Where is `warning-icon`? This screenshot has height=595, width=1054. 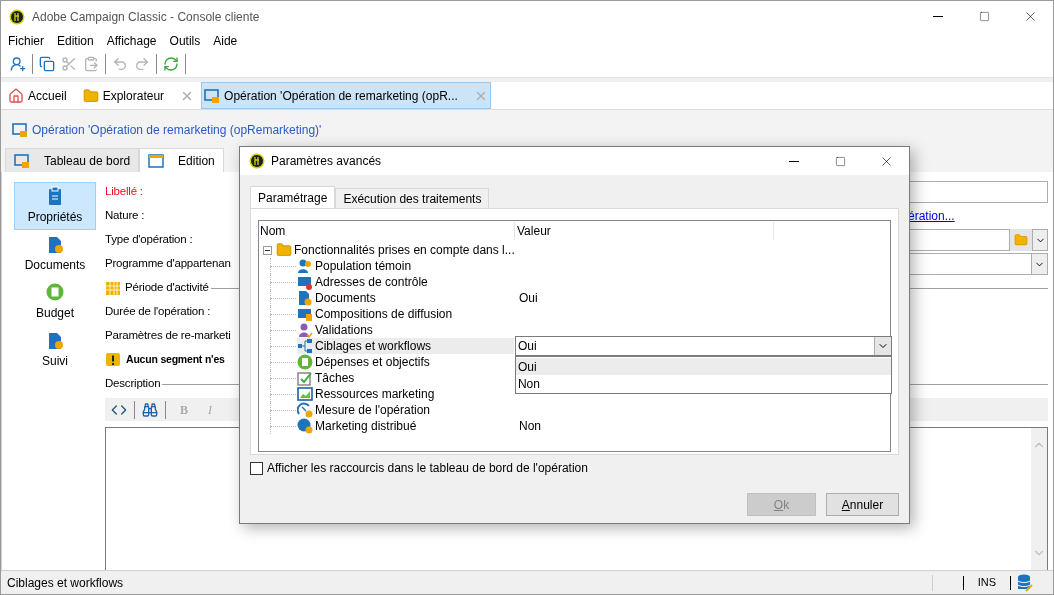 warning-icon is located at coordinates (113, 360).